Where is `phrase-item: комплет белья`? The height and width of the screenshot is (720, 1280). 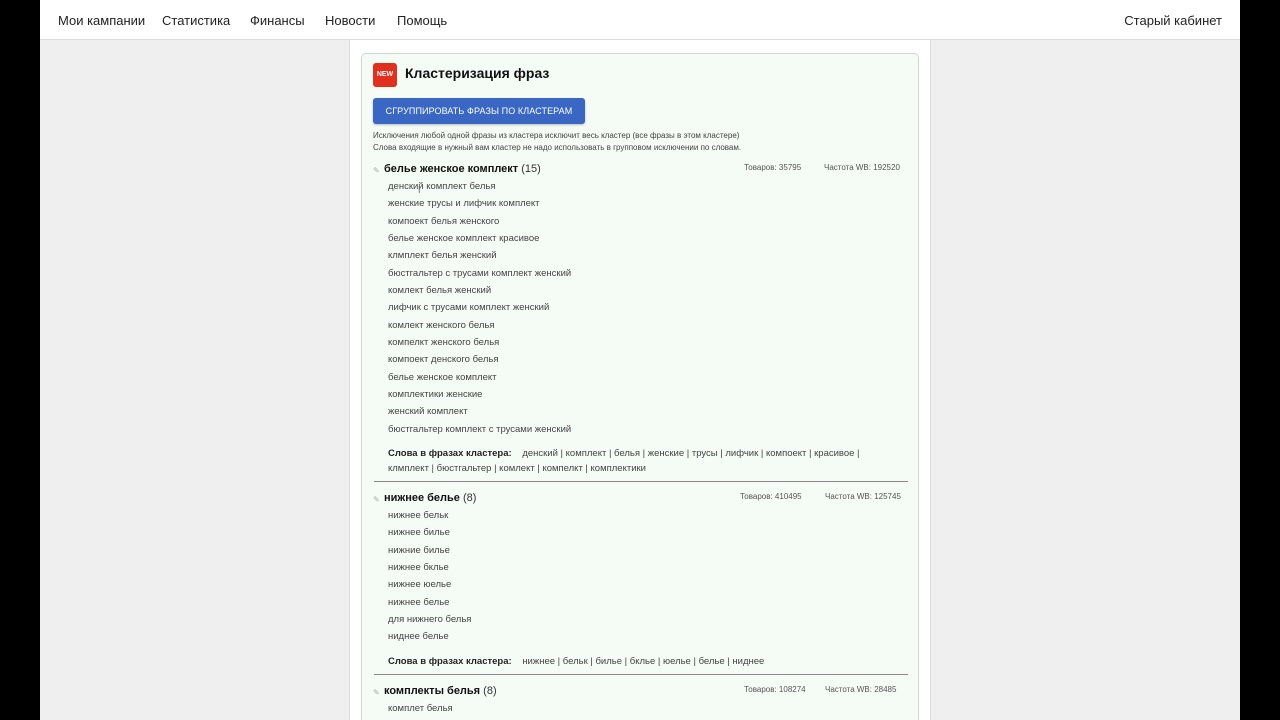 phrase-item: комплет белья is located at coordinates (420, 708).